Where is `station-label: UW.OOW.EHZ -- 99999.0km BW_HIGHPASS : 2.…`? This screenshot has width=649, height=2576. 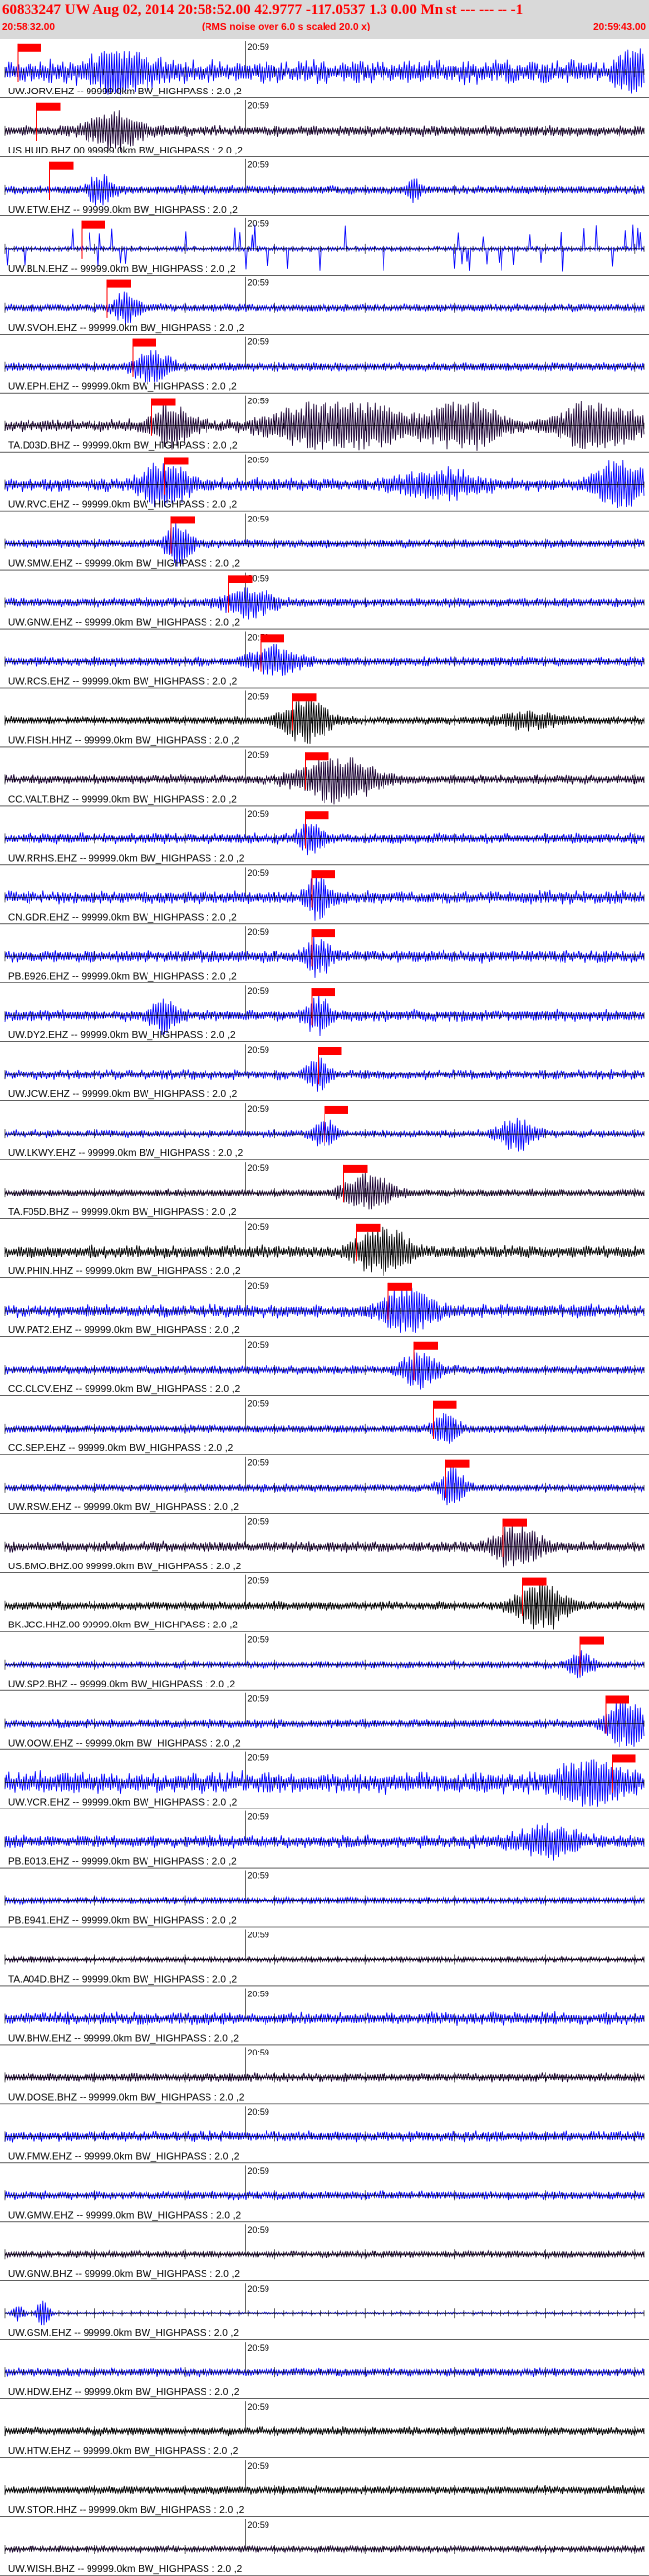 station-label: UW.OOW.EHZ -- 99999.0km BW_HIGHPASS : 2.… is located at coordinates (124, 1744).